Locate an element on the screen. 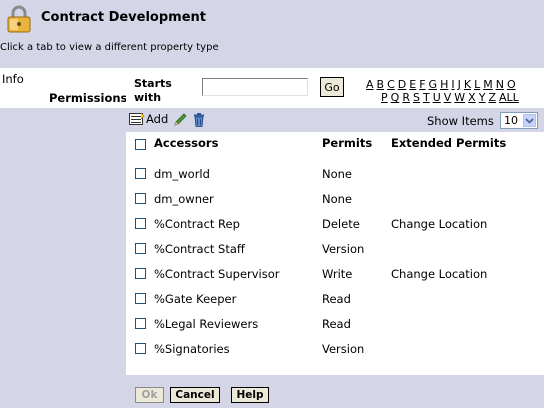 This screenshot has height=408, width=544. letter-link: R is located at coordinates (406, 97).